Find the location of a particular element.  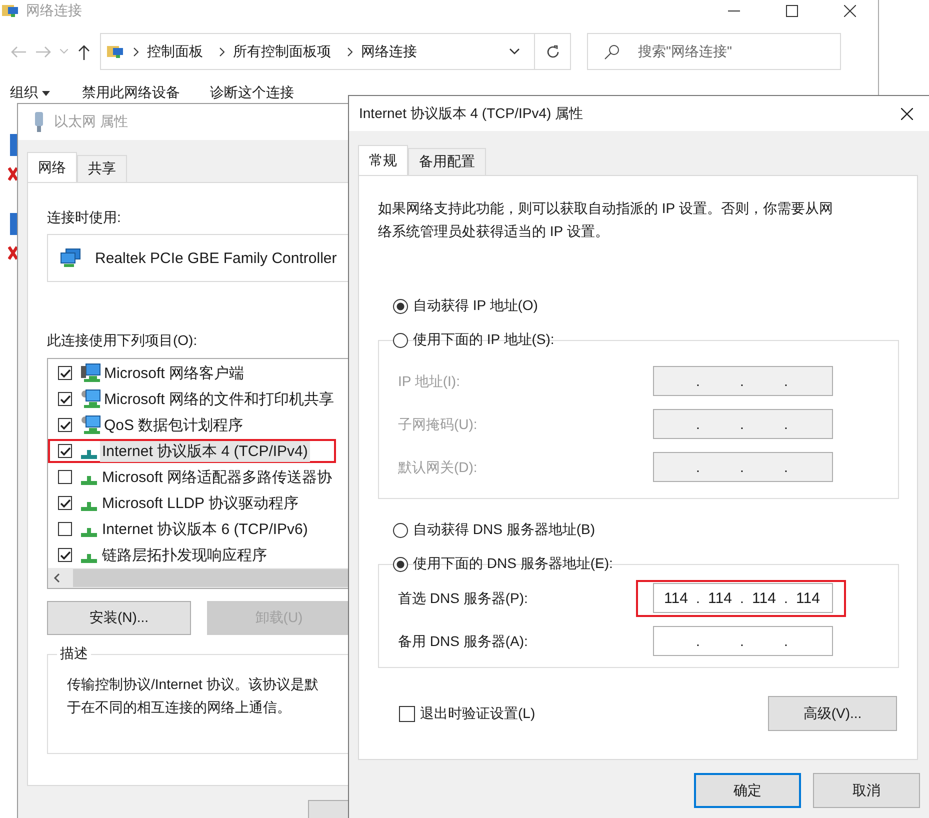

radio-option: 使用下面的 DNS 服务器地址(E): is located at coordinates (645, 564).